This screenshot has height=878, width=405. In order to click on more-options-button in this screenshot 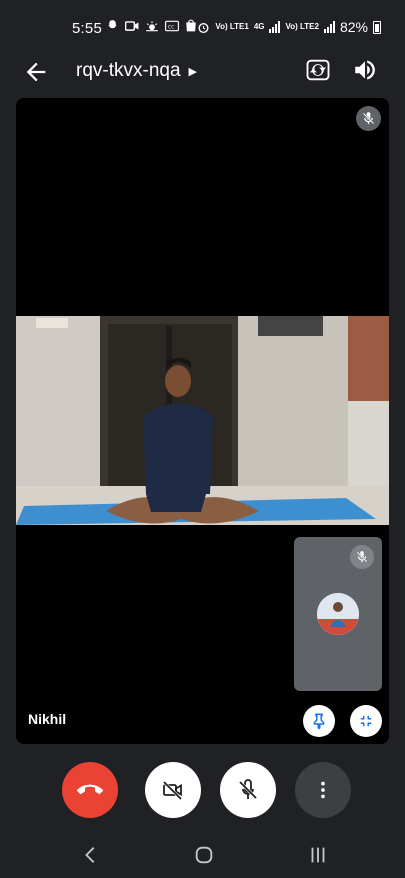, I will do `click(323, 790)`.